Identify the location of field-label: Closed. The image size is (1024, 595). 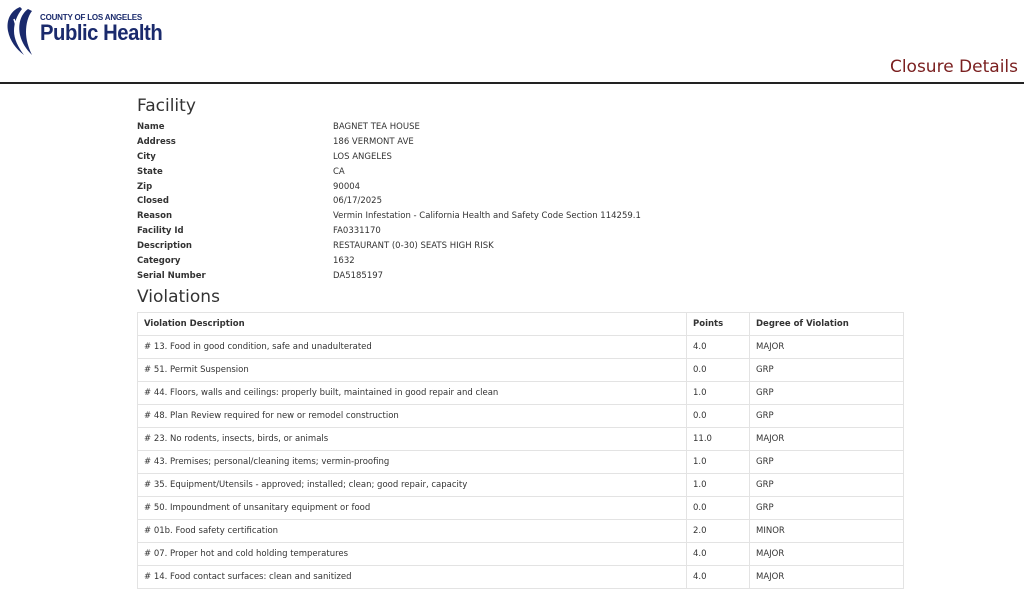
(153, 201).